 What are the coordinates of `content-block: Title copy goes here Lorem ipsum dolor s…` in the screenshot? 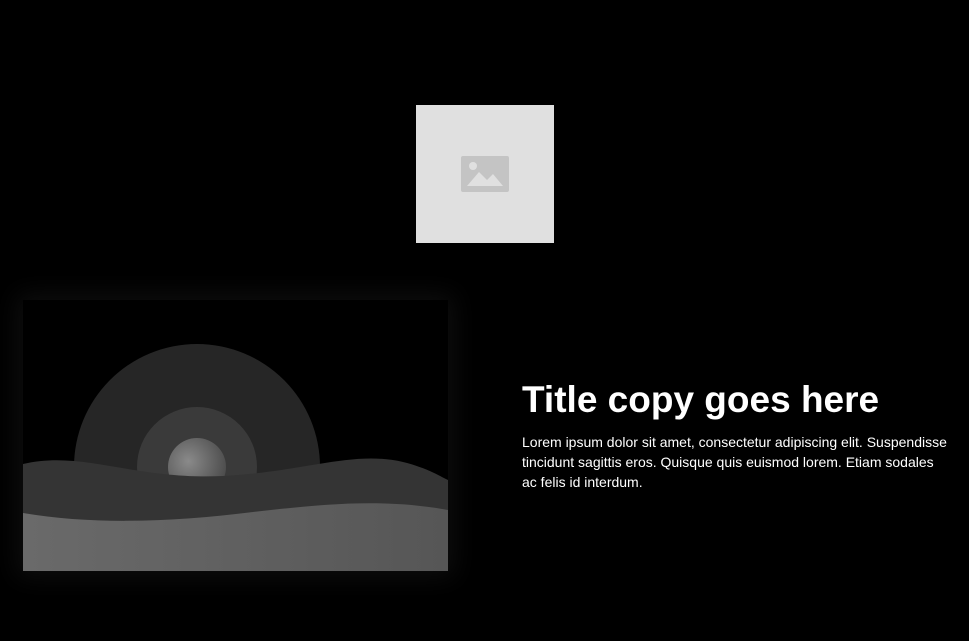 It's located at (737, 435).